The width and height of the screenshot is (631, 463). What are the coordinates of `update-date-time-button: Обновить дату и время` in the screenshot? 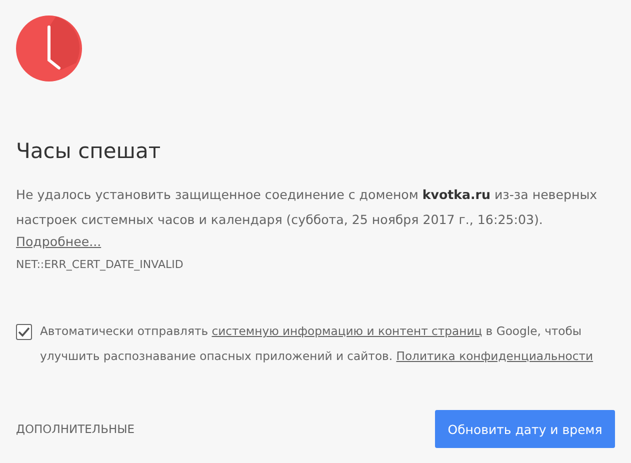 It's located at (525, 429).